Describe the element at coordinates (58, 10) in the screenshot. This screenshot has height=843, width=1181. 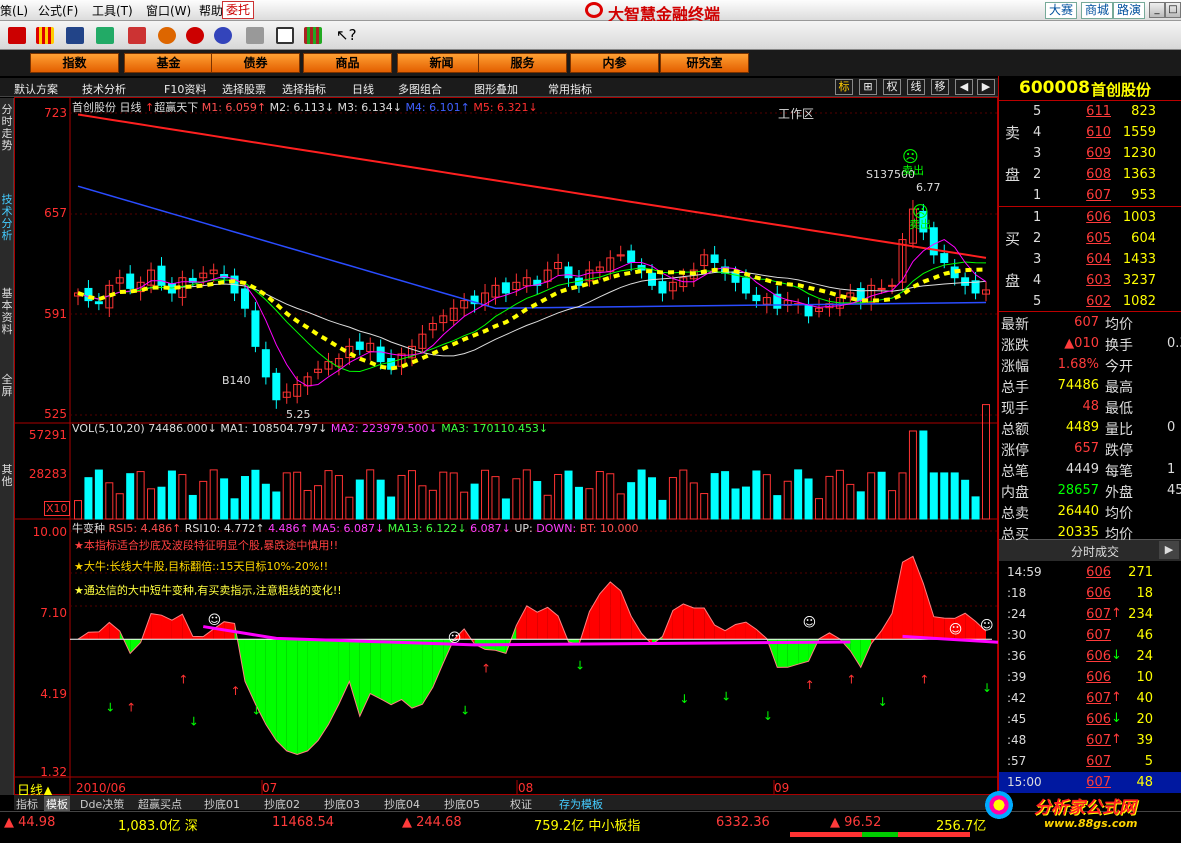
I see `menu-formula: 公式(F)` at that location.